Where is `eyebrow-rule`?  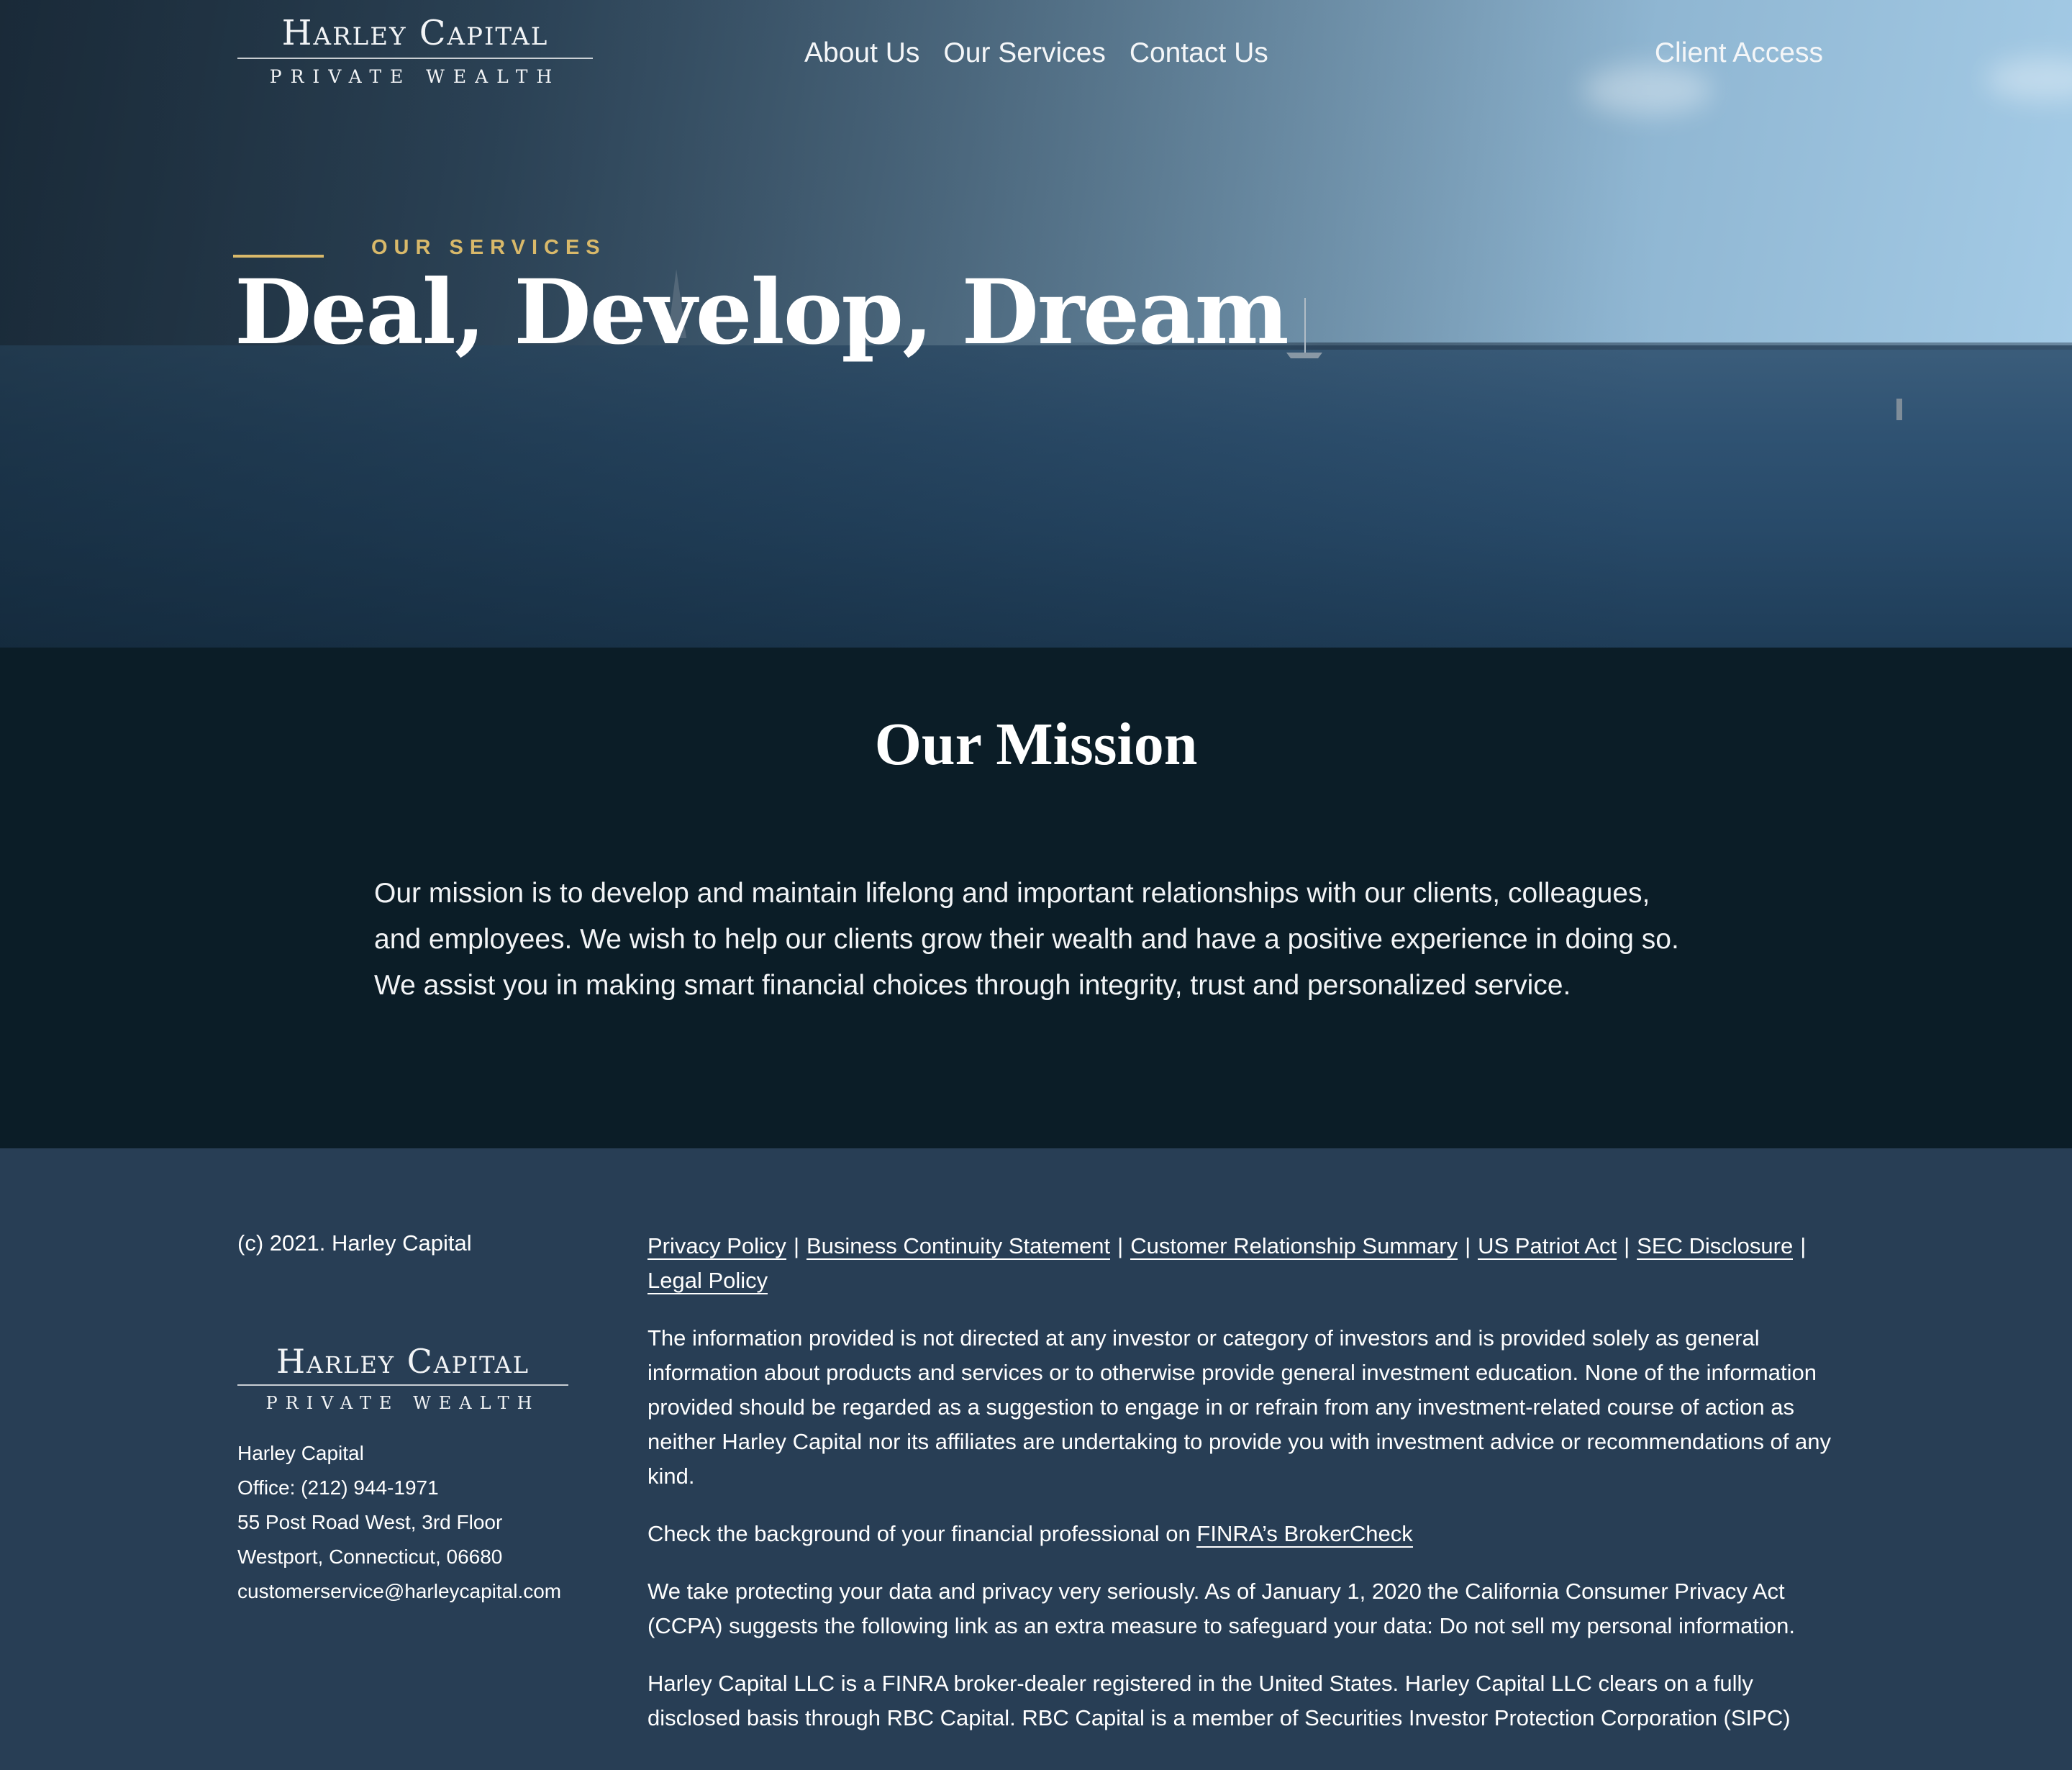 eyebrow-rule is located at coordinates (278, 256).